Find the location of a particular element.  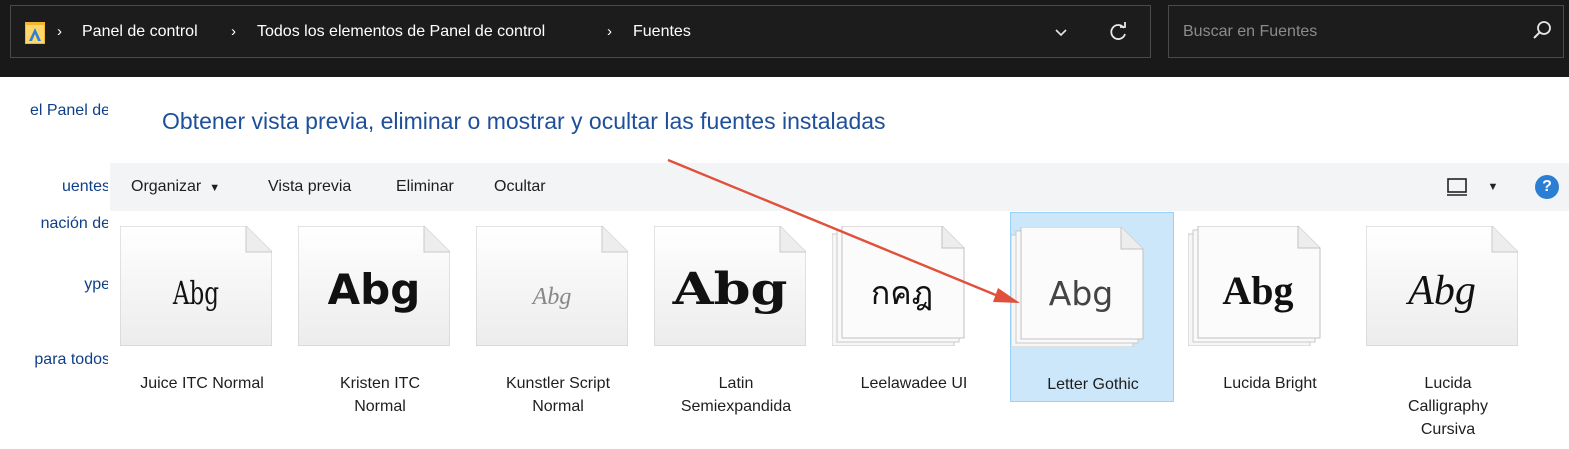

font-tile: Abg Juice ITC Normal is located at coordinates (202, 307).